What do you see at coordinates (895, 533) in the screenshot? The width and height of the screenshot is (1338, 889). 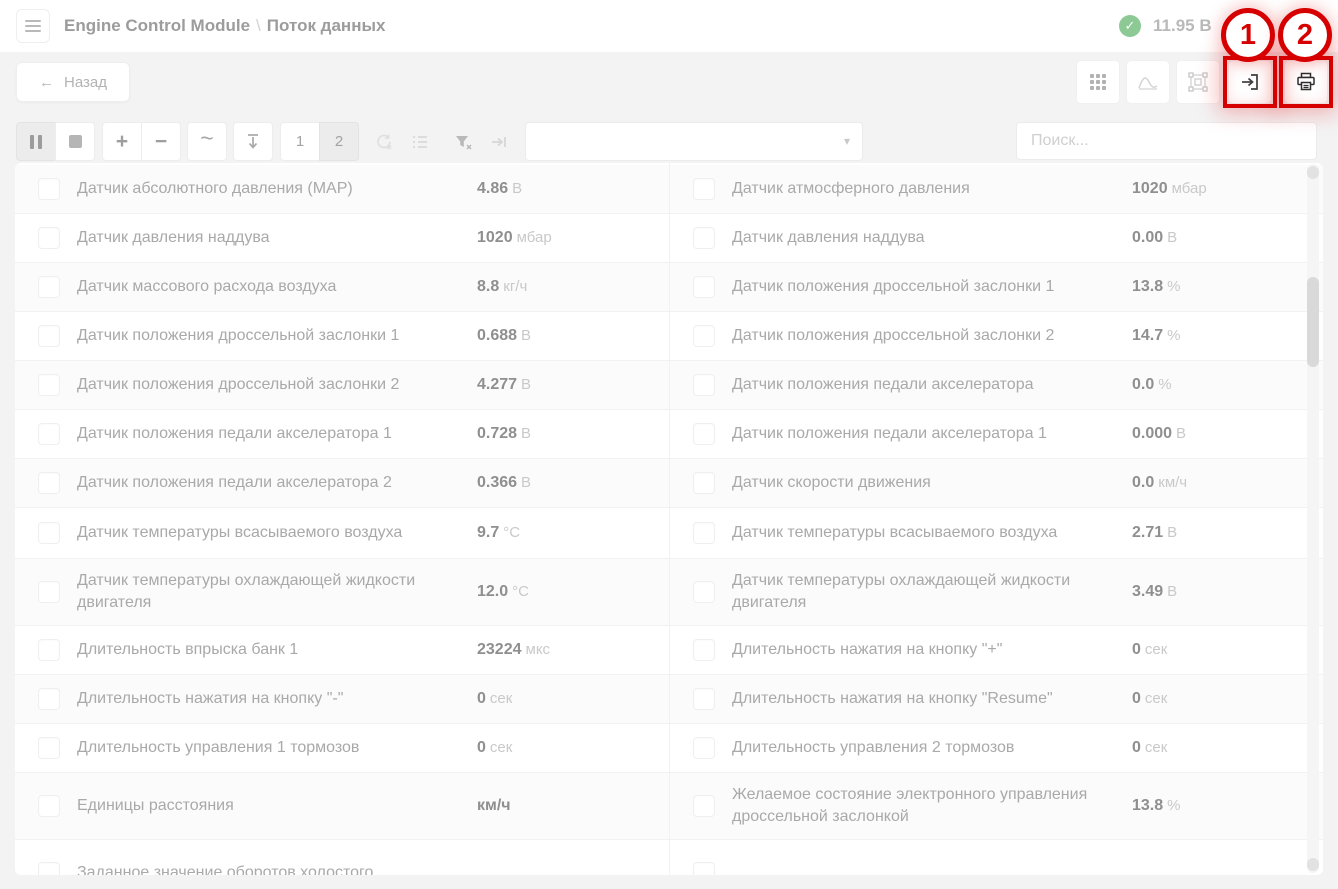 I see `param-name: Датчик температуры всасываемого воздуха` at bounding box center [895, 533].